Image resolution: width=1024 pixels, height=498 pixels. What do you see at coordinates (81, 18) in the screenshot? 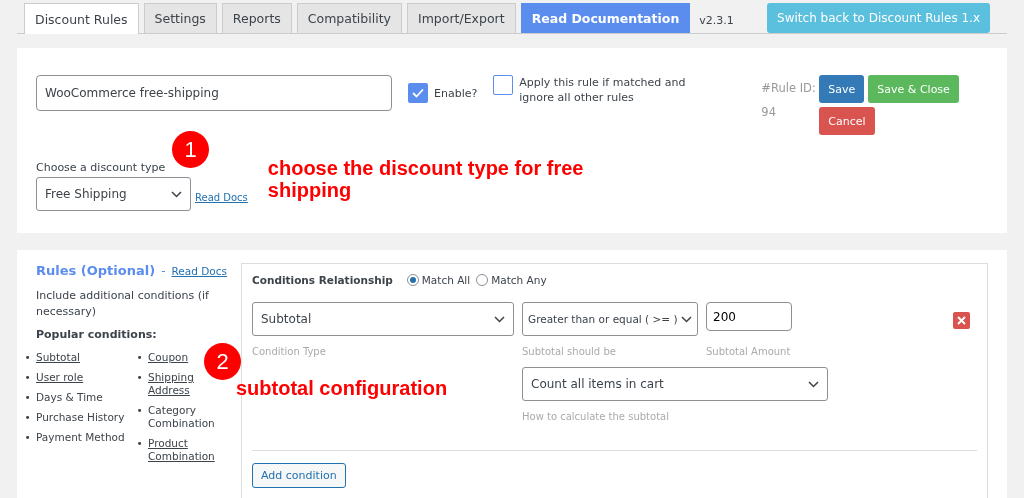
I see `tab: Discount Rules` at bounding box center [81, 18].